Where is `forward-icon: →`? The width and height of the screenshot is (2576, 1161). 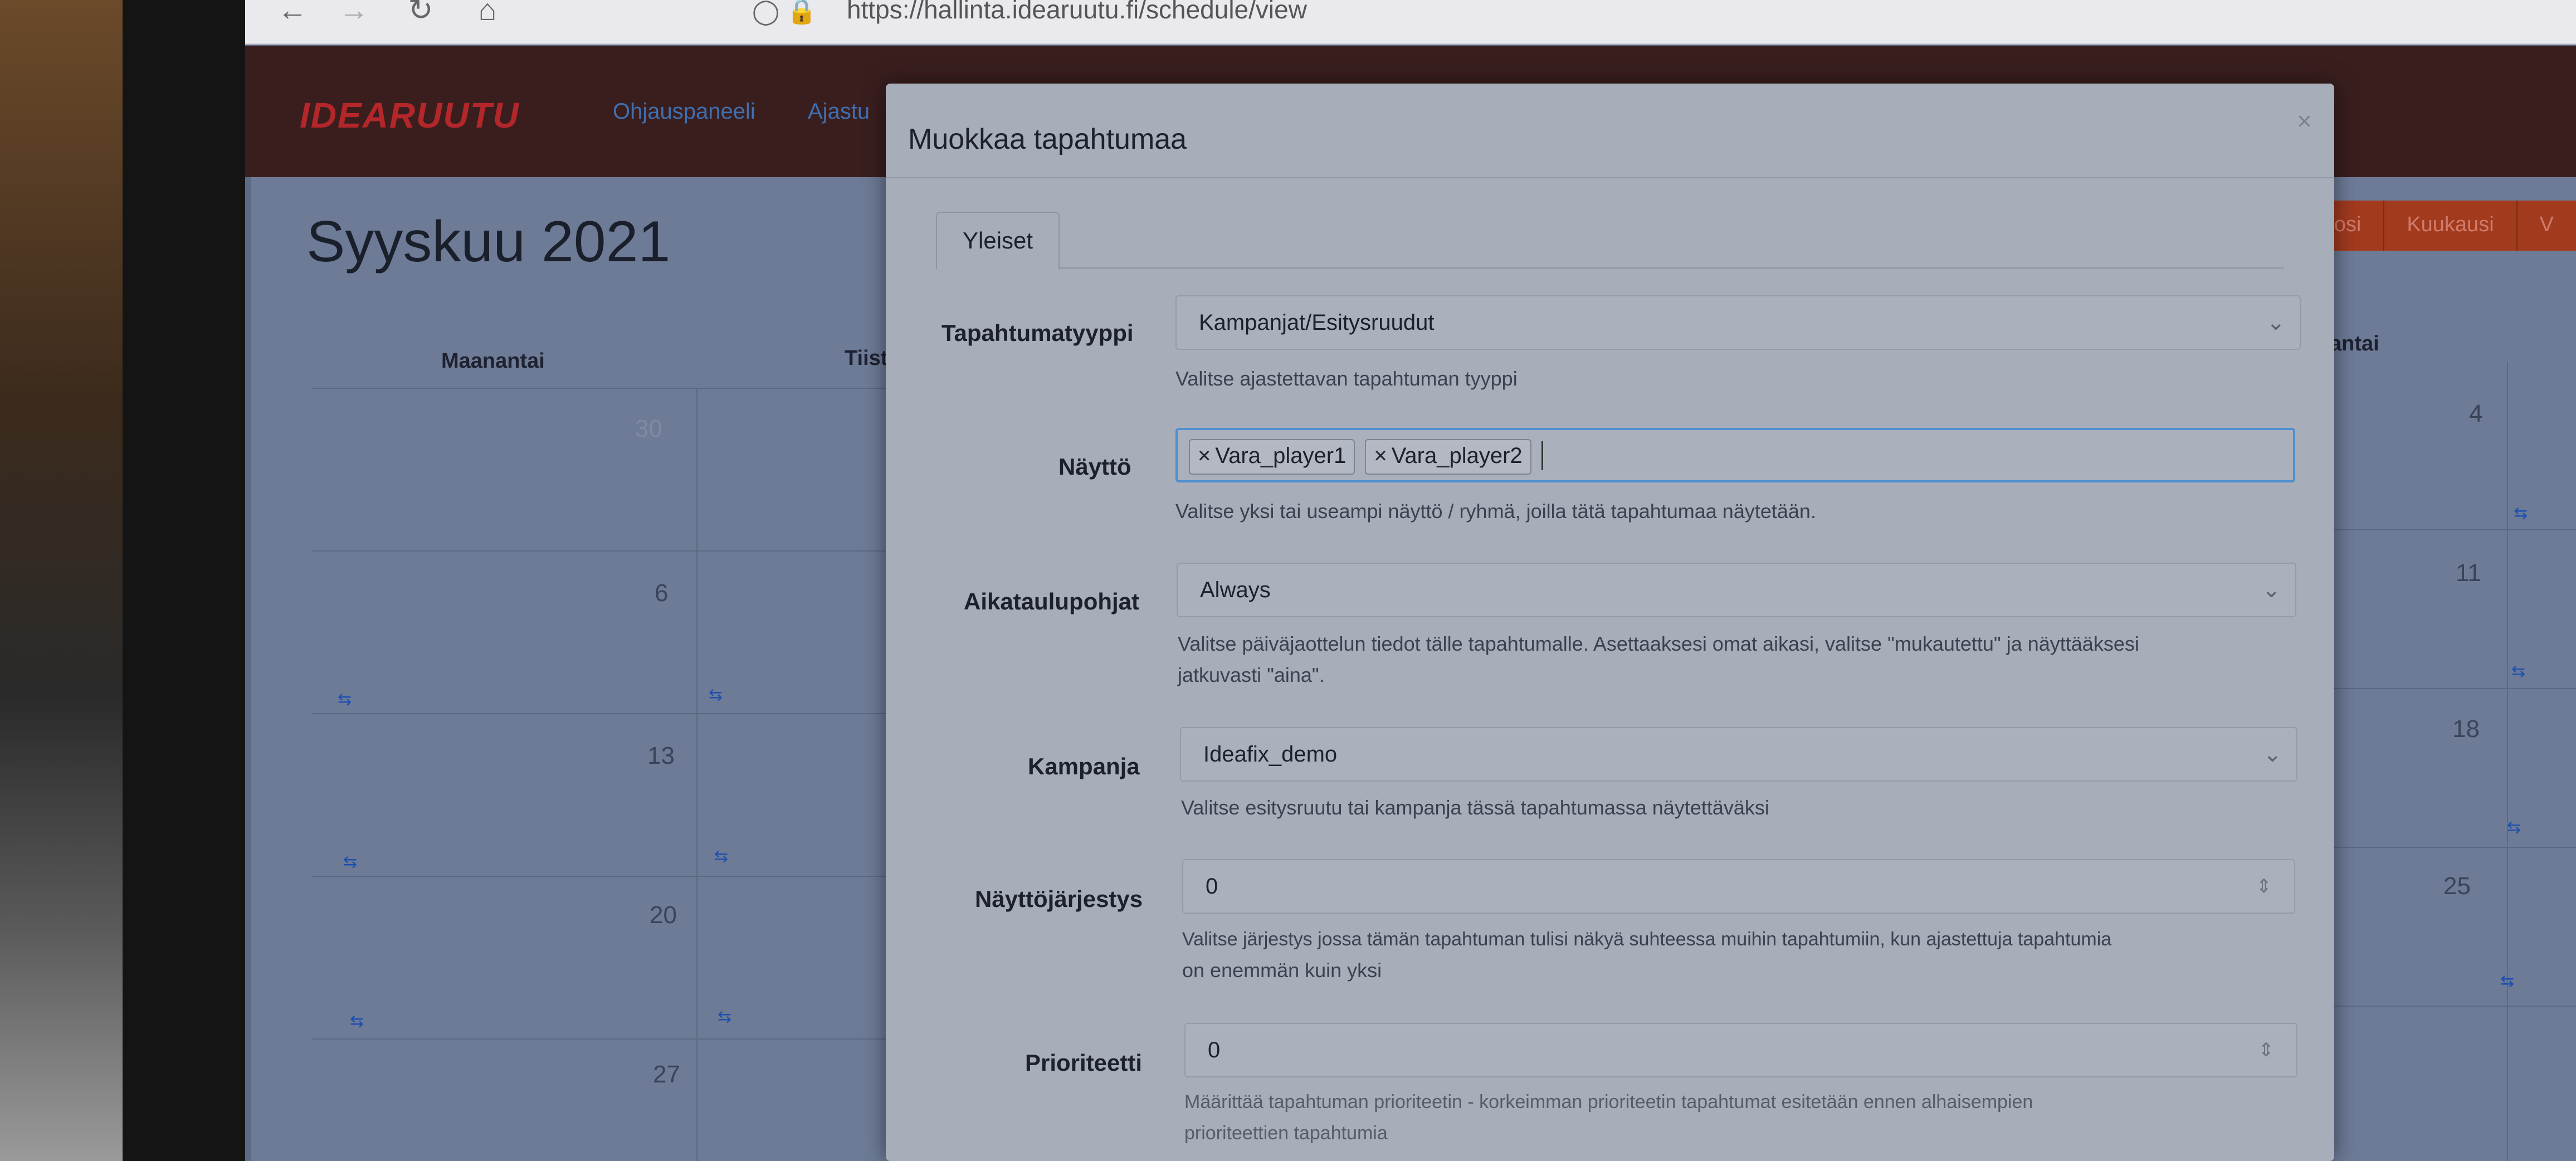
forward-icon: → is located at coordinates (353, 16).